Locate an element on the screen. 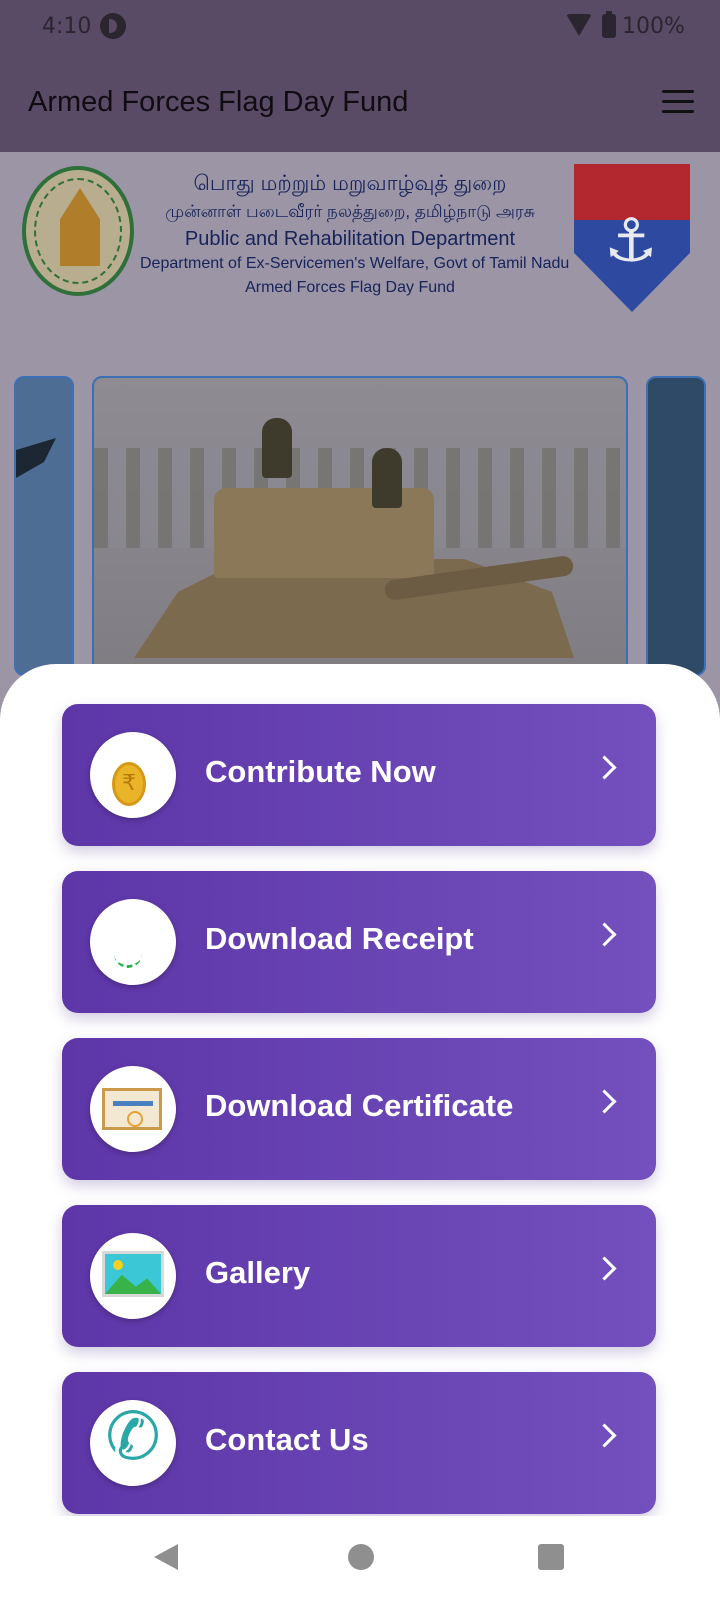  ex-servicemen-emblem-icon is located at coordinates (632, 238).